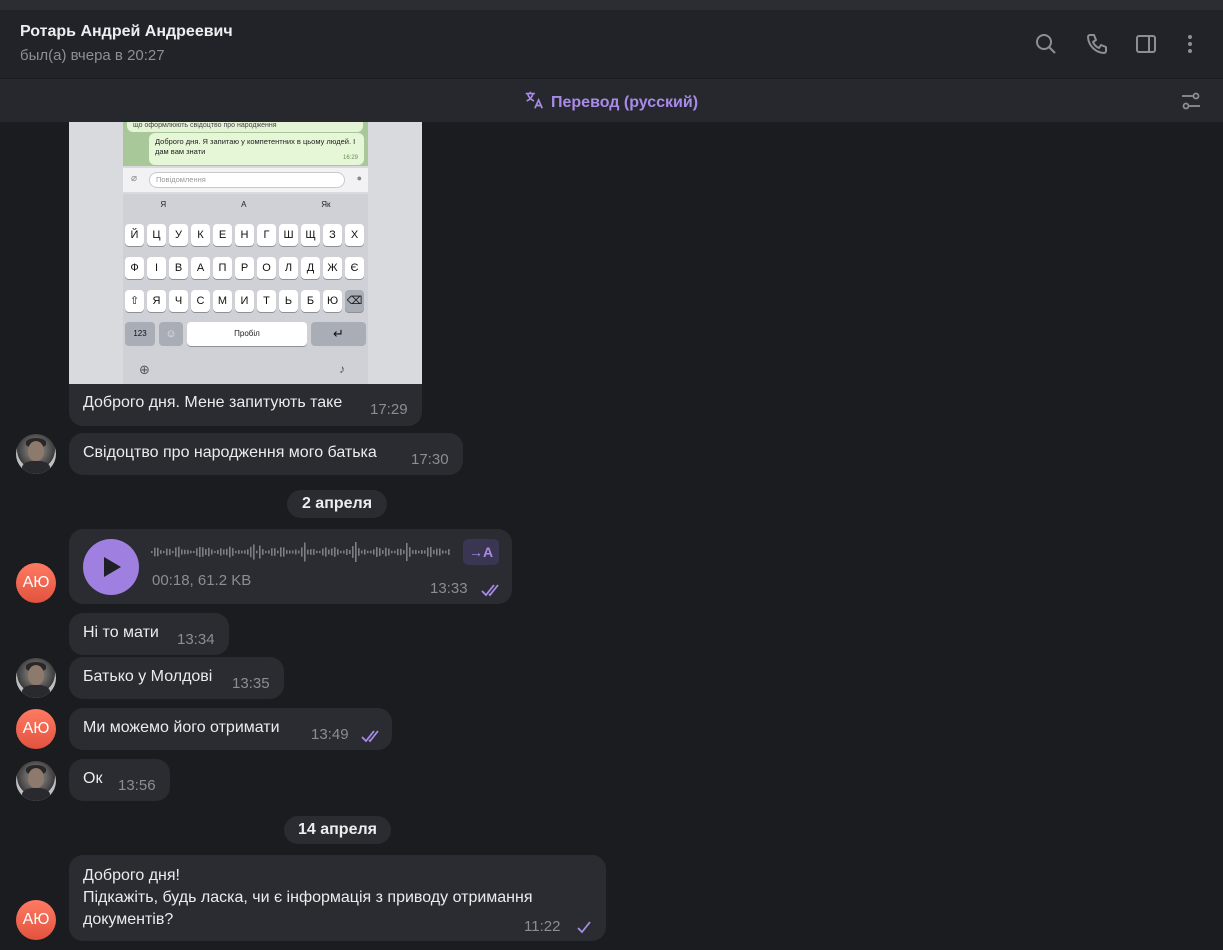  What do you see at coordinates (131, 875) in the screenshot?
I see `message-line-1: Доброго дня!` at bounding box center [131, 875].